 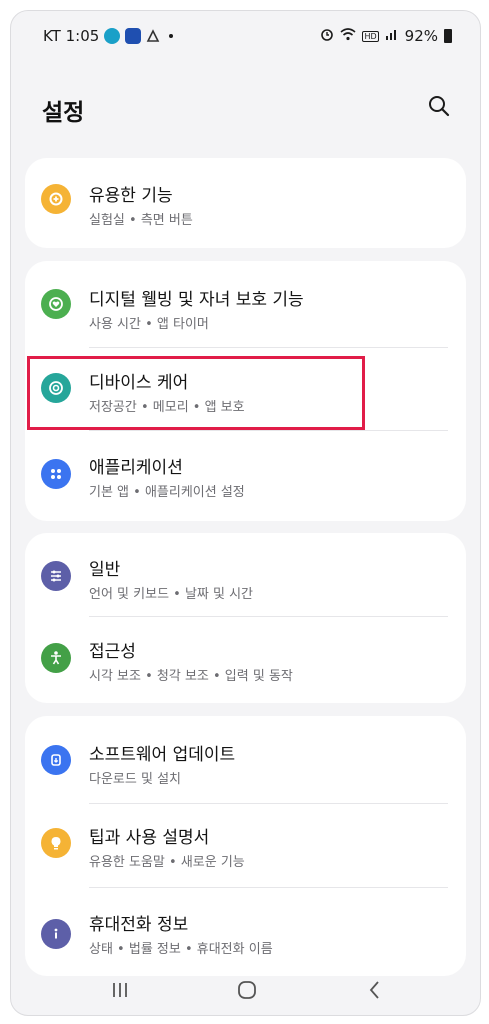 What do you see at coordinates (167, 407) in the screenshot?
I see `item-subtitle: 저장공간 • 메모리 • 앱 보호` at bounding box center [167, 407].